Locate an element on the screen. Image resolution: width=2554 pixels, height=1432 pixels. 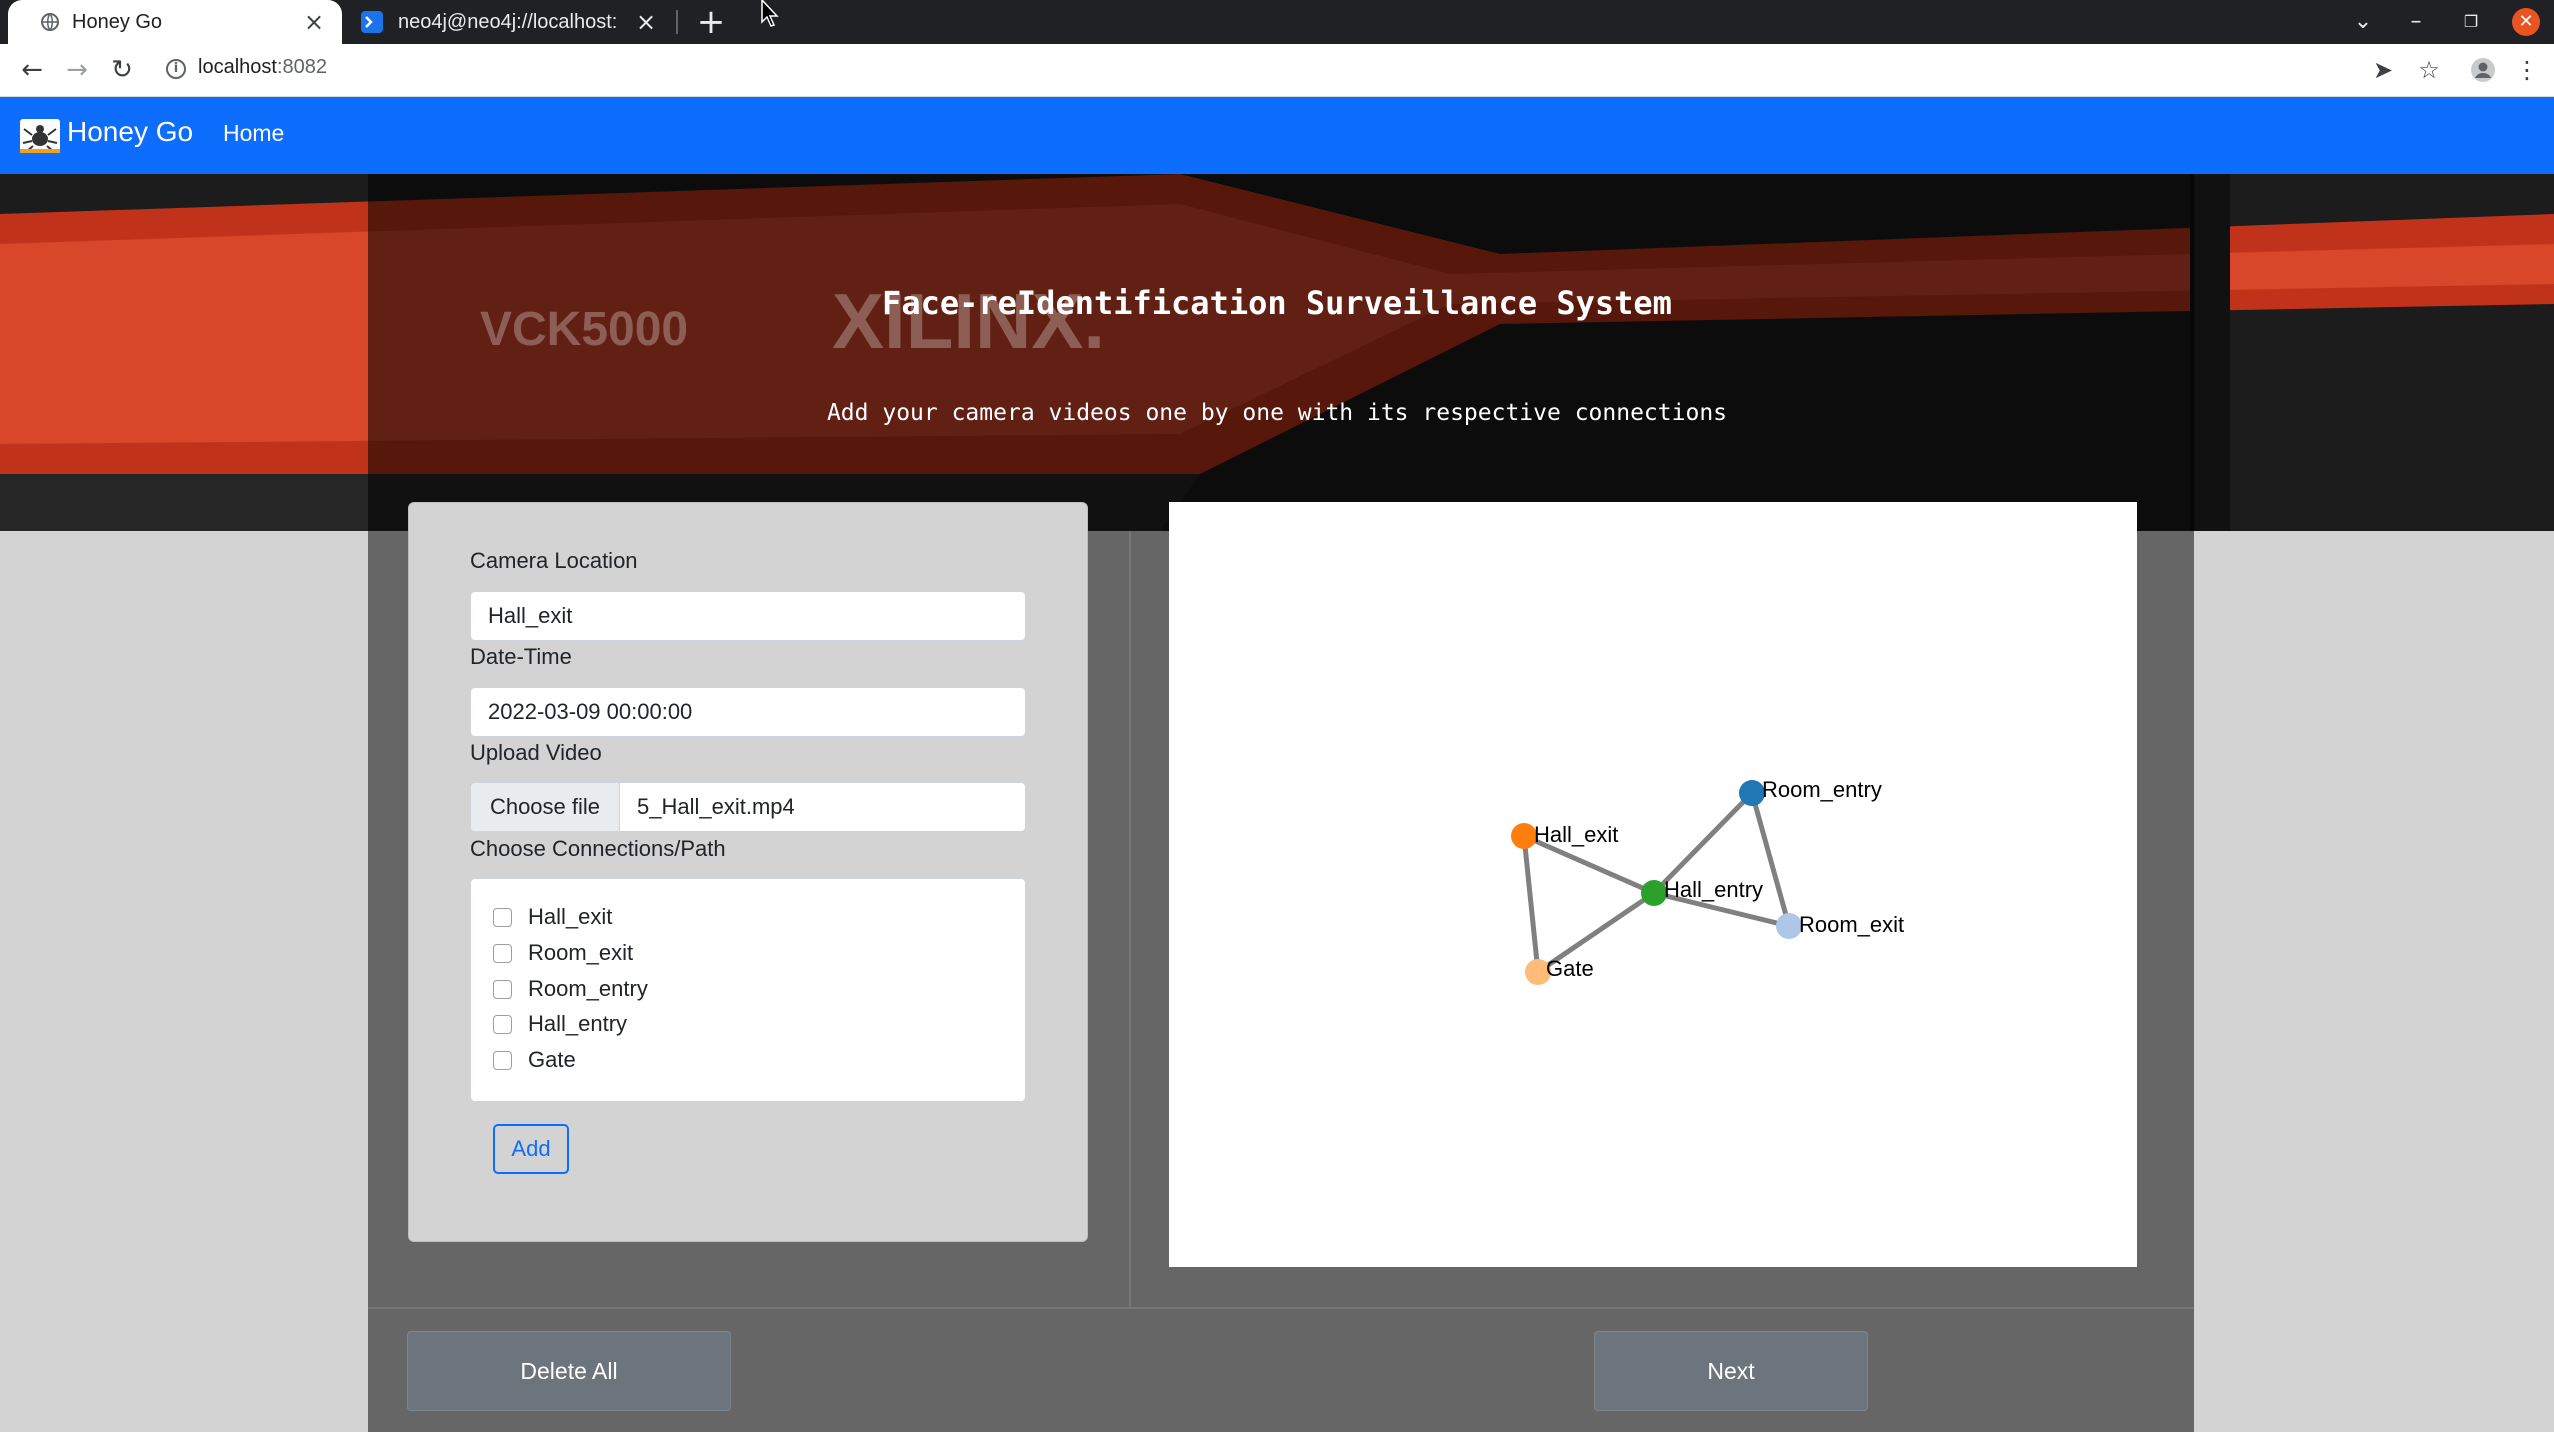
tab-neo4j: neo4j@neo4j://localhost: × is located at coordinates (511, 22).